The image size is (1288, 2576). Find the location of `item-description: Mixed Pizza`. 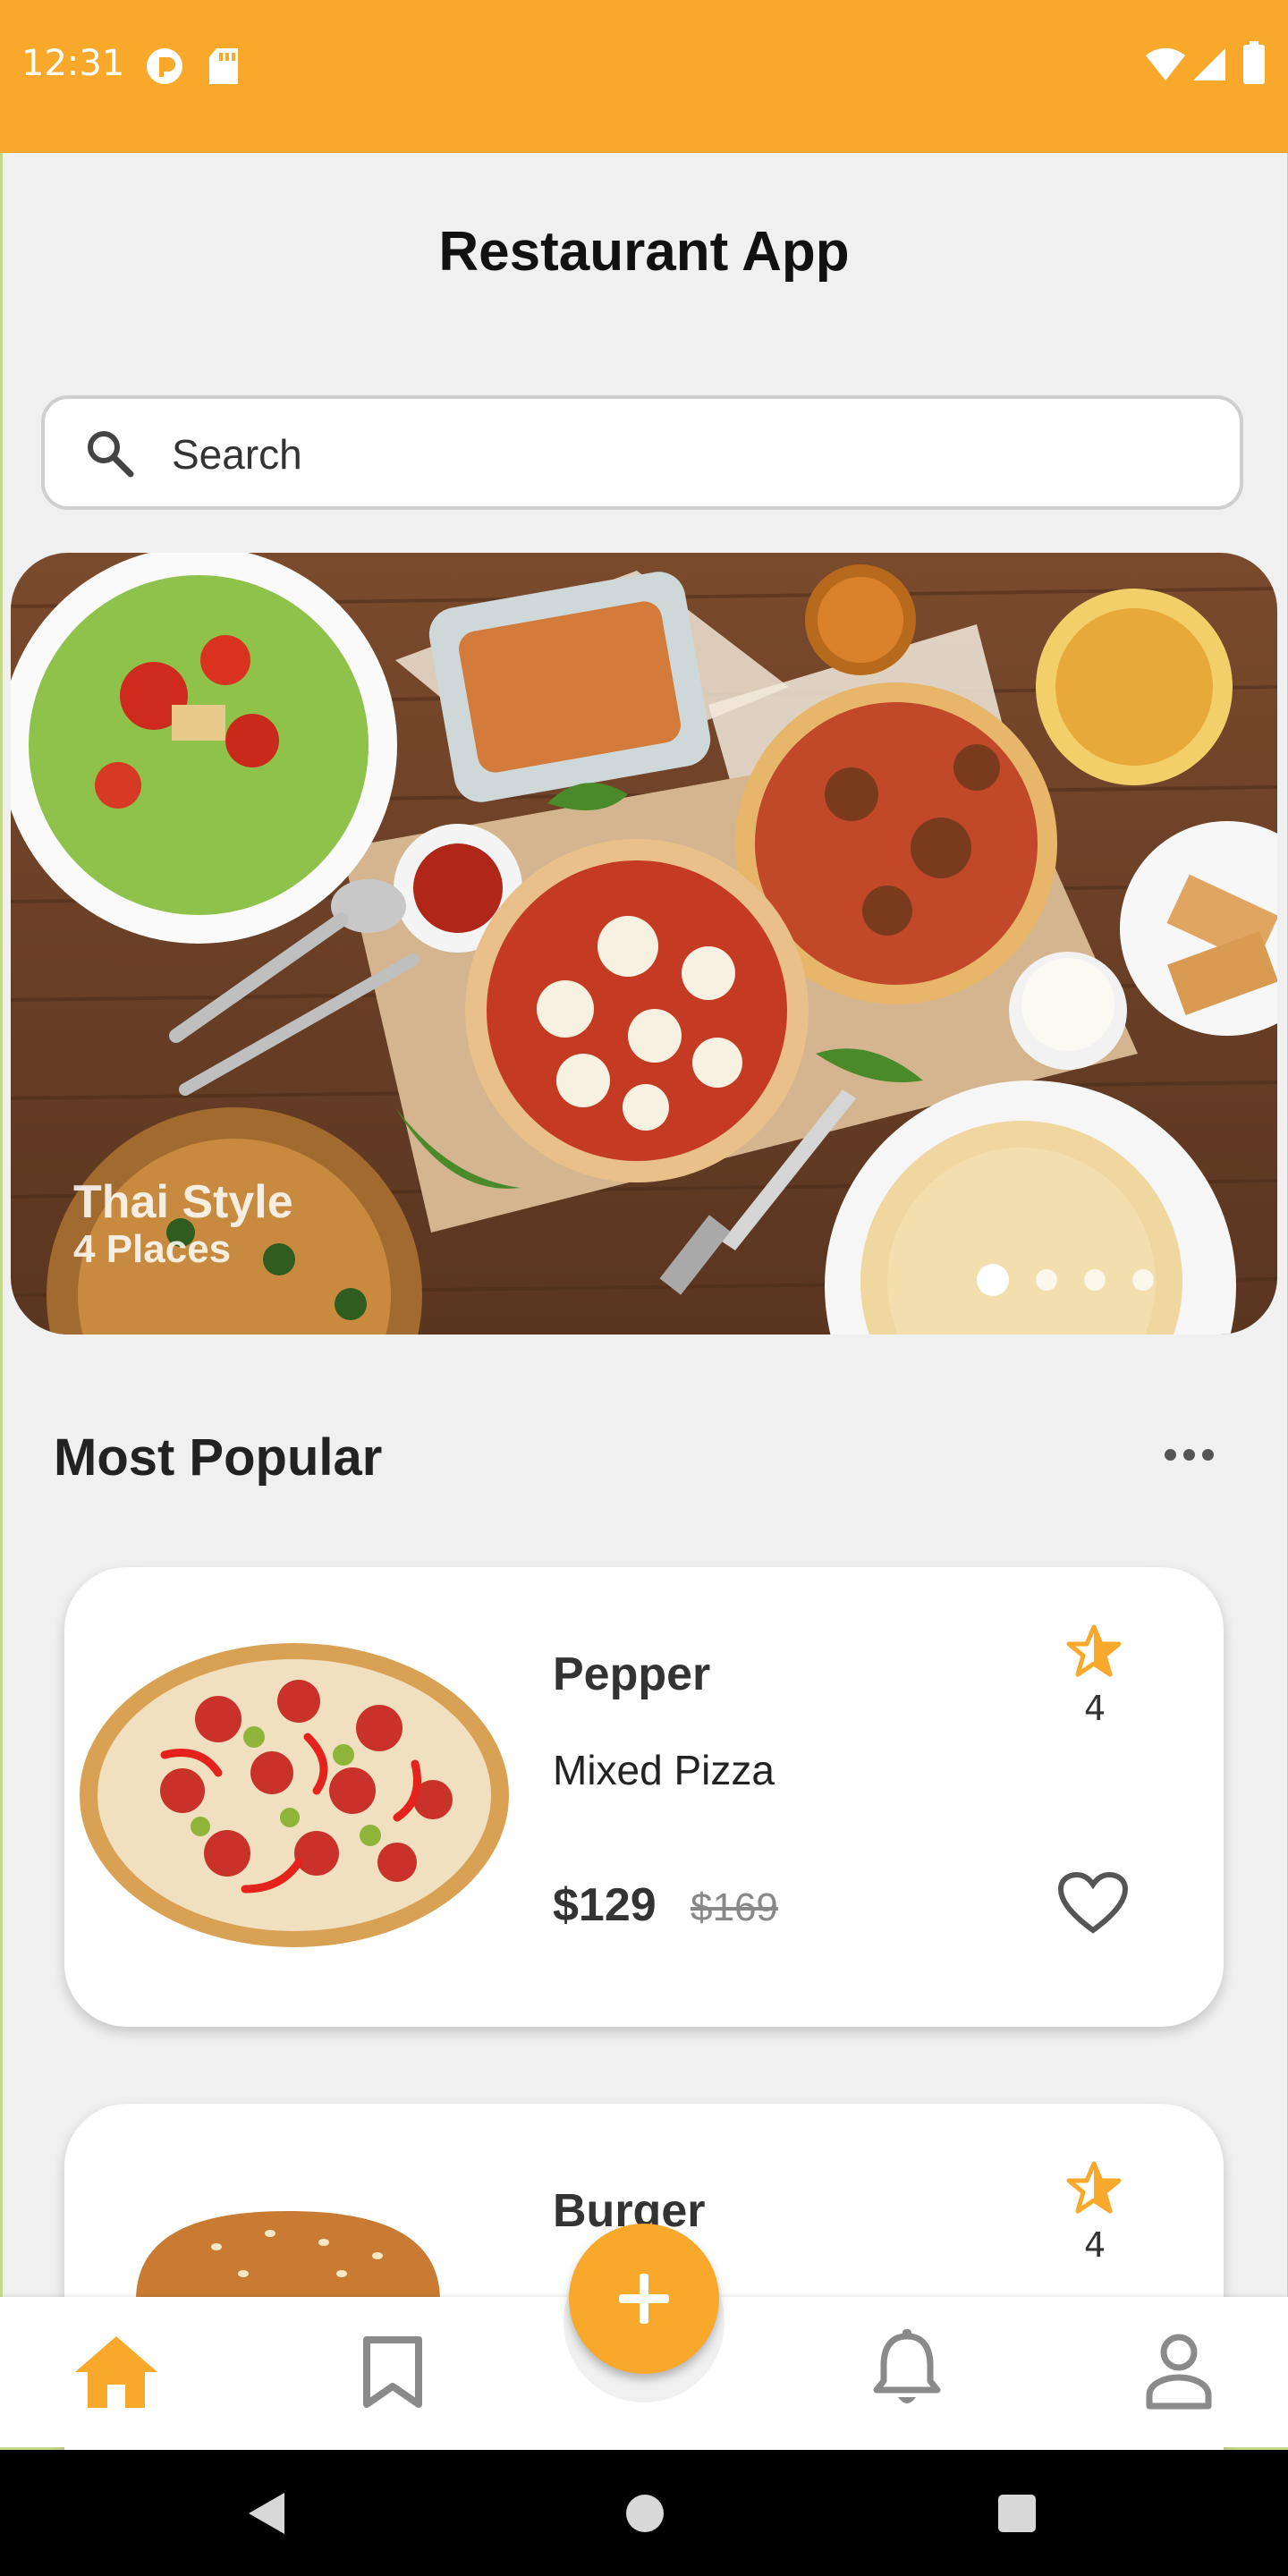

item-description: Mixed Pizza is located at coordinates (664, 1770).